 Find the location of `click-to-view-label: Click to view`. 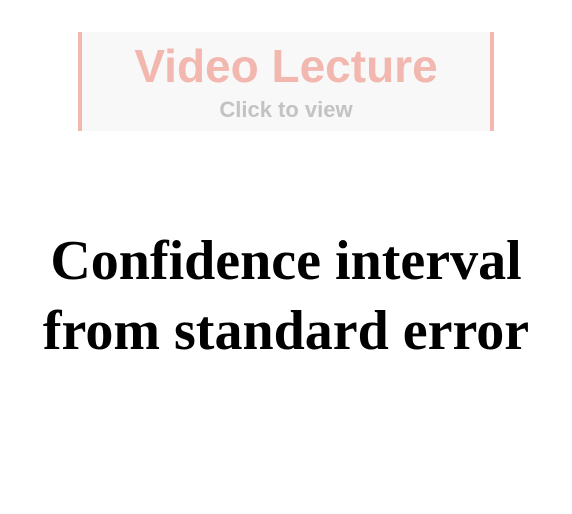

click-to-view-label: Click to view is located at coordinates (286, 109).